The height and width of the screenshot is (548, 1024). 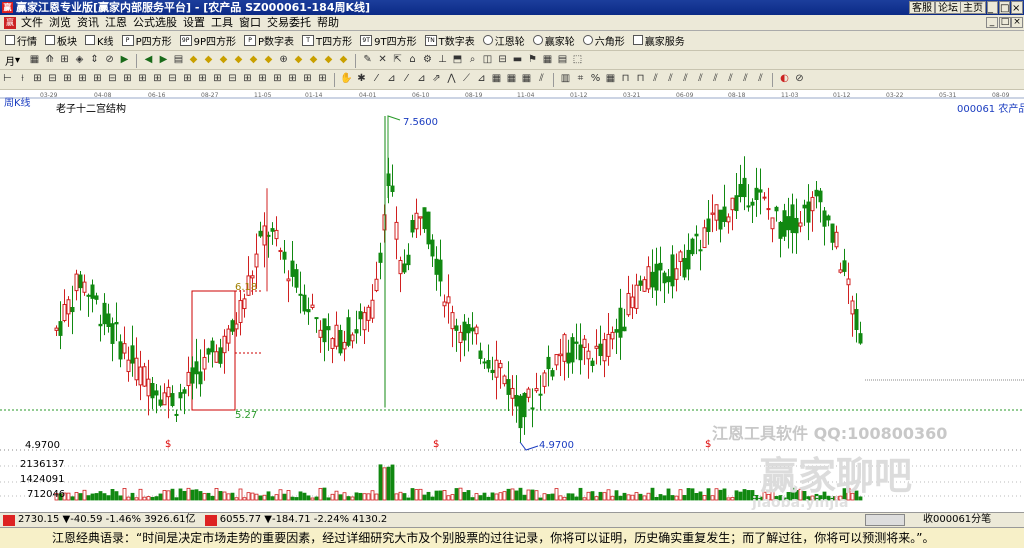 What do you see at coordinates (109, 60) in the screenshot?
I see `drawing-tool-icon: ⊘` at bounding box center [109, 60].